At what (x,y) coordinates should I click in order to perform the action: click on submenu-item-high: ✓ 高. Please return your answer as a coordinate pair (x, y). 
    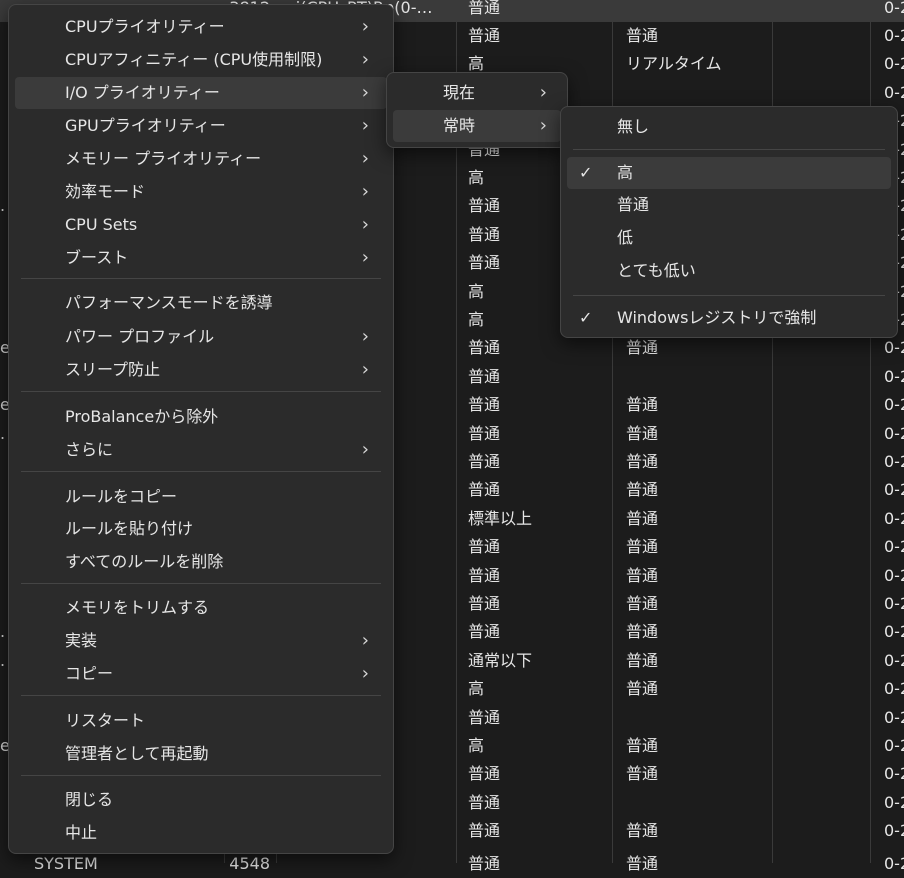
    Looking at the image, I should click on (729, 173).